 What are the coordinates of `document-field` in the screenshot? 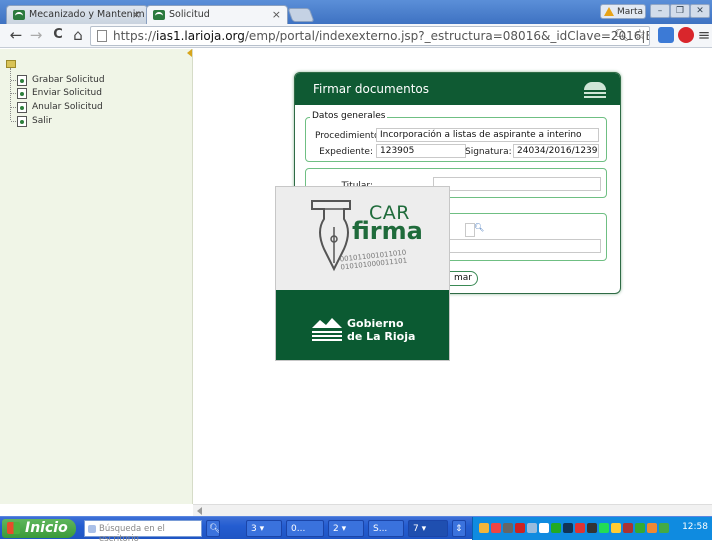 It's located at (513, 246).